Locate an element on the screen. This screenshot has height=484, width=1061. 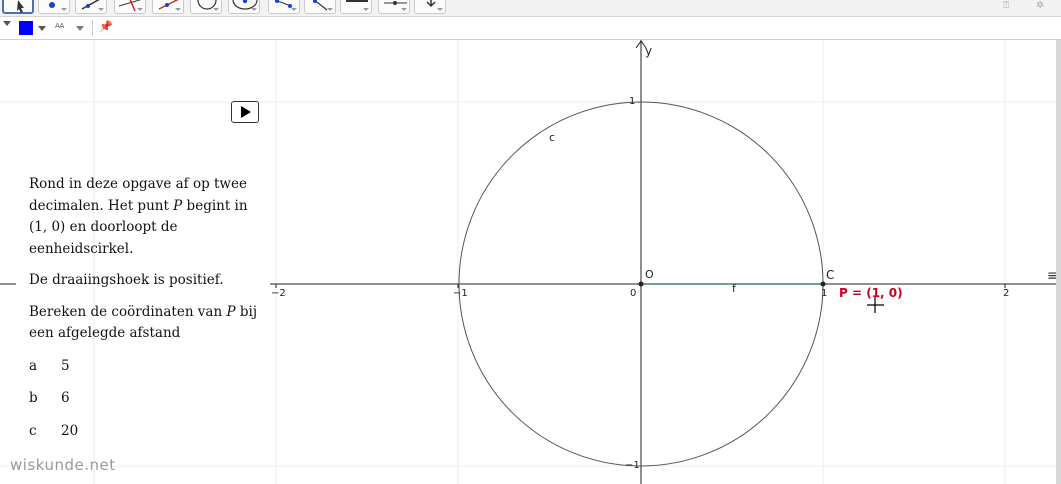
task-condition: De draaiingshoek is positief. is located at coordinates (126, 280).